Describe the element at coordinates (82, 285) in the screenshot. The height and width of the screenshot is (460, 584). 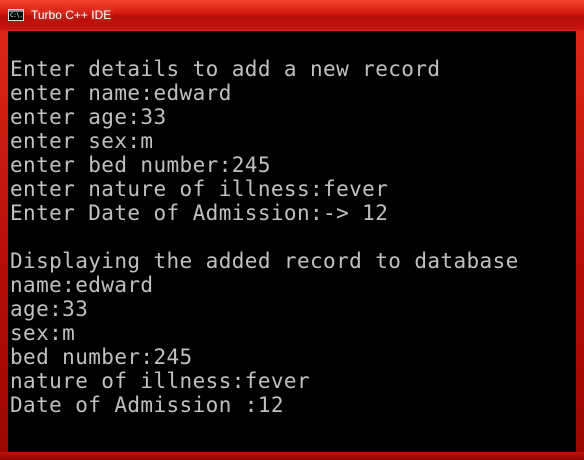
I see `console-line: name:edward` at that location.